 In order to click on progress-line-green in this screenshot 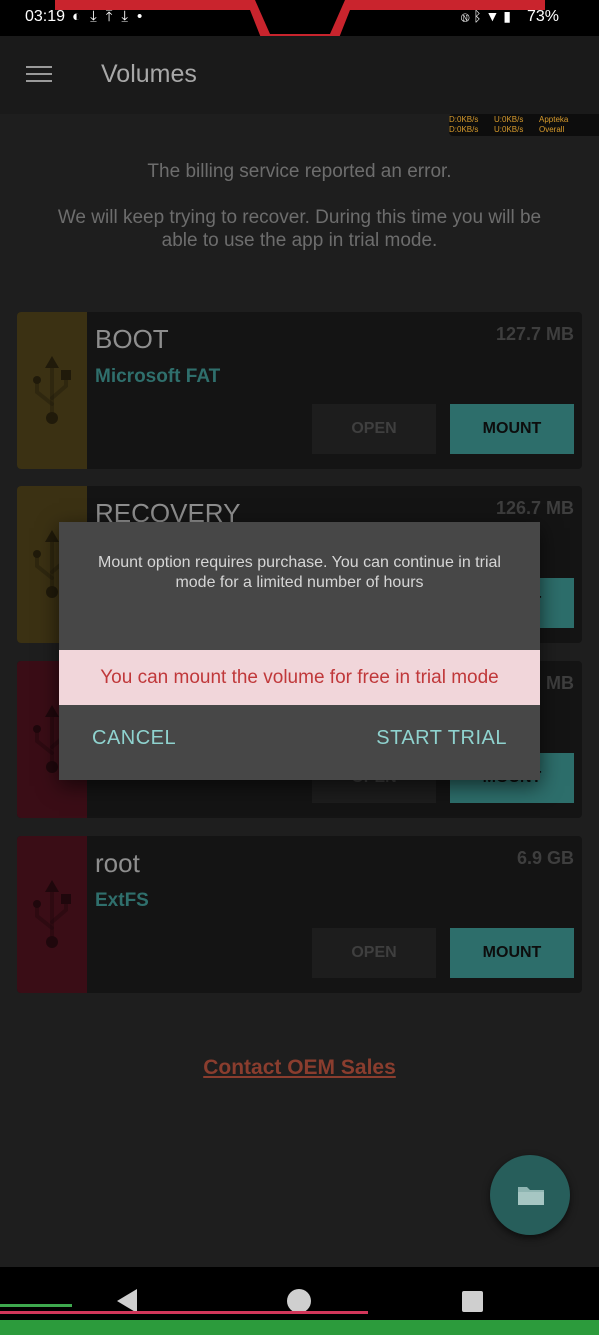, I will do `click(36, 1305)`.